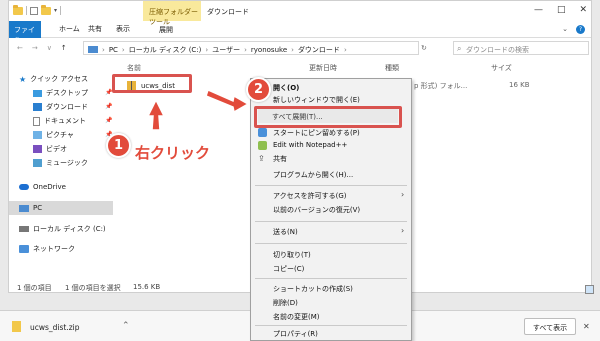  What do you see at coordinates (565, 29) in the screenshot?
I see `expand-ribbon-icon: ⌄` at bounding box center [565, 29].